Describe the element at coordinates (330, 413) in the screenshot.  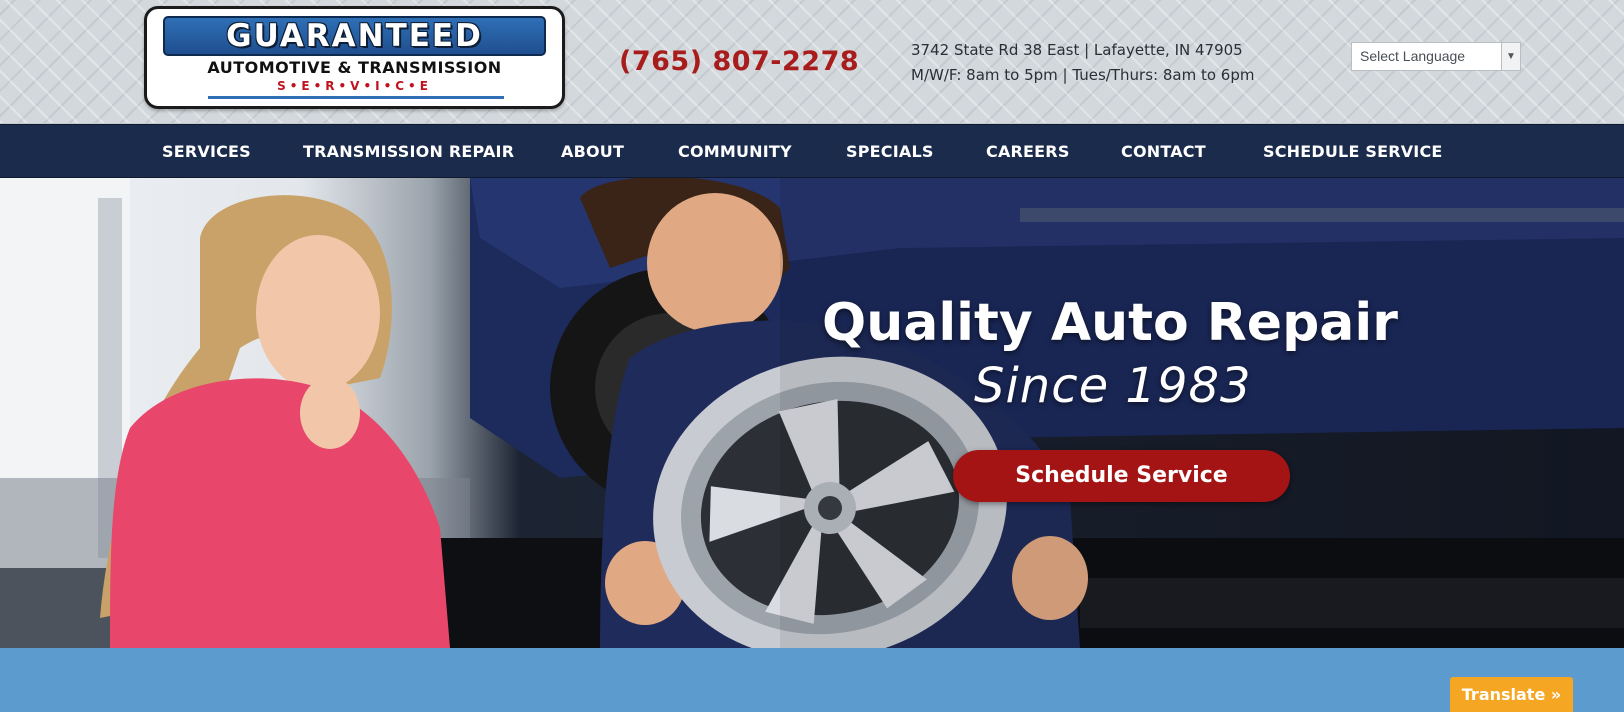
I see `woman-hand` at that location.